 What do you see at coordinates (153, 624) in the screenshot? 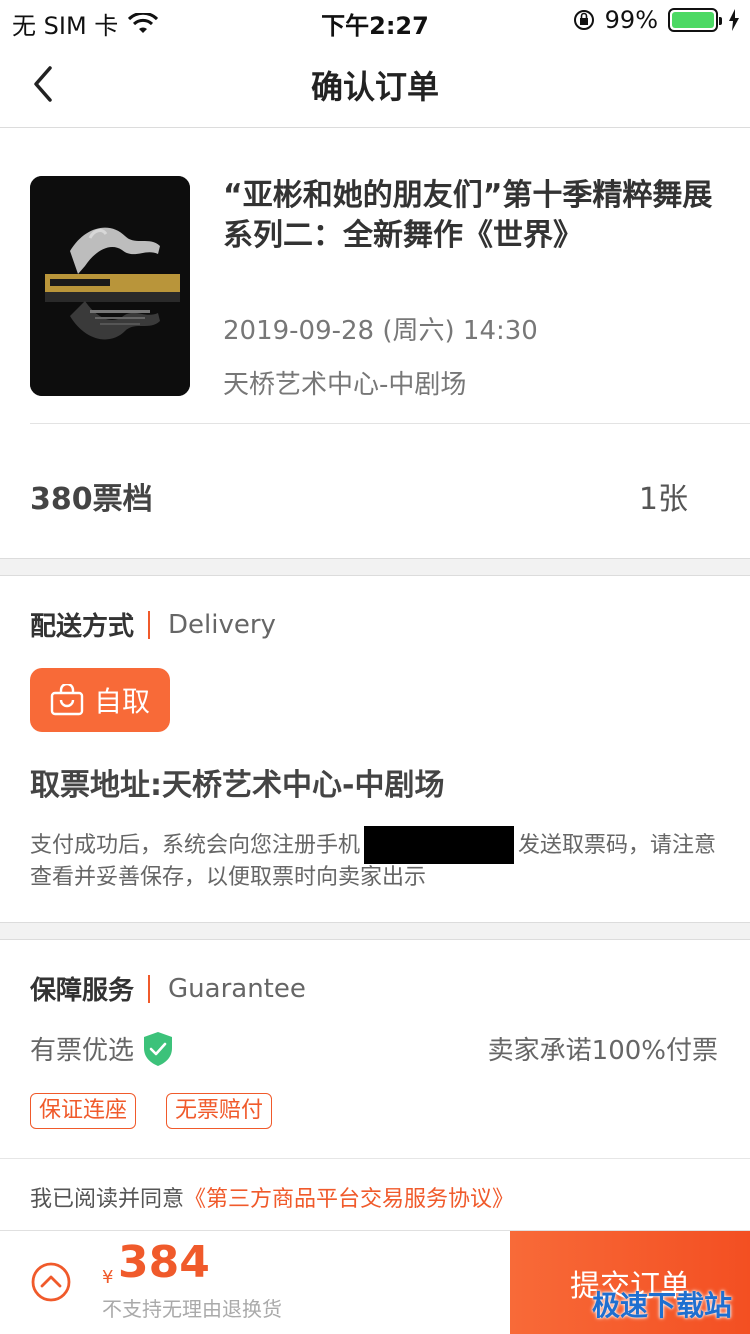
I see `delivery-header: 配送方式 Delivery` at bounding box center [153, 624].